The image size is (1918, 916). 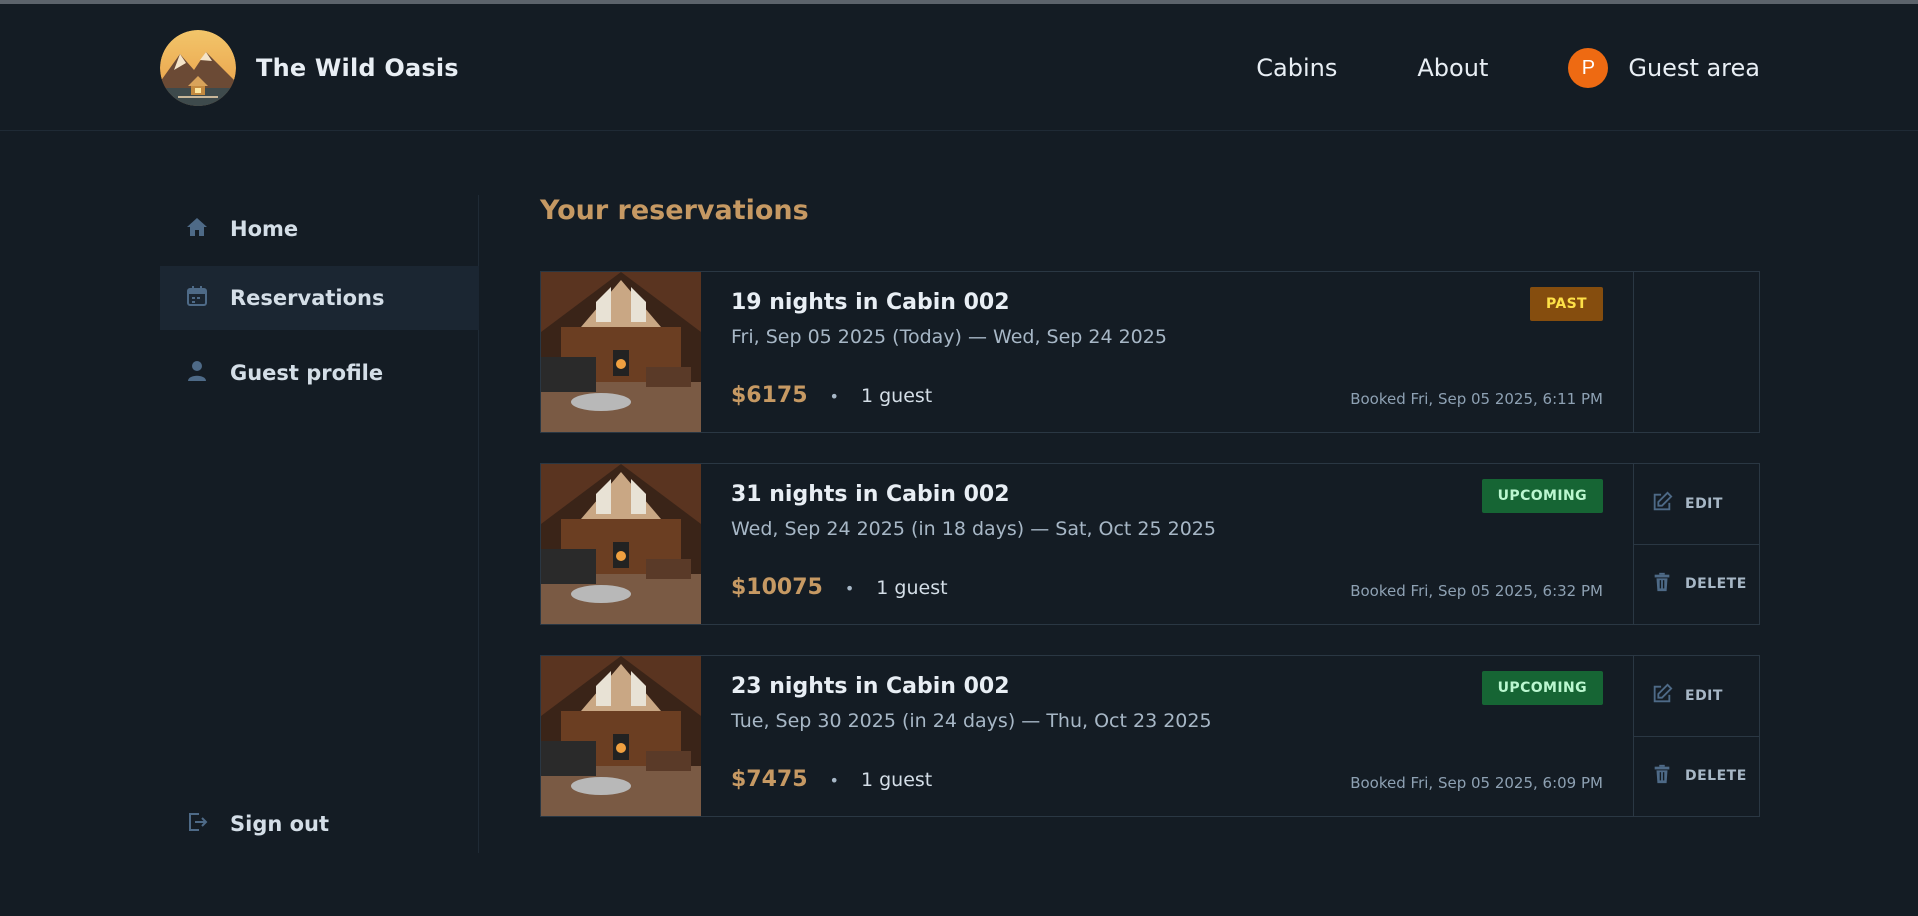 What do you see at coordinates (1296, 68) in the screenshot?
I see `nav-cabins-link: Cabins` at bounding box center [1296, 68].